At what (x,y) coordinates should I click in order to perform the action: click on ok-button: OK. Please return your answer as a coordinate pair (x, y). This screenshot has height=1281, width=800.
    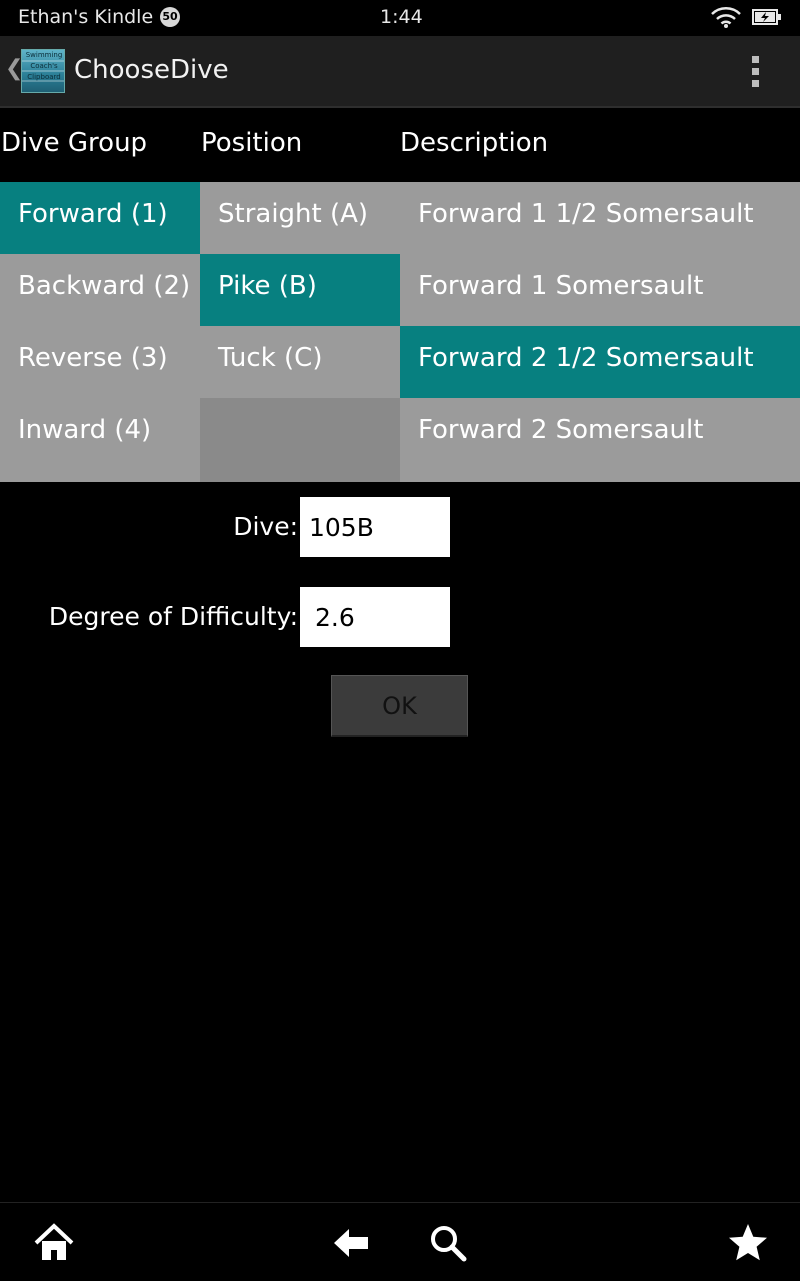
    Looking at the image, I should click on (399, 706).